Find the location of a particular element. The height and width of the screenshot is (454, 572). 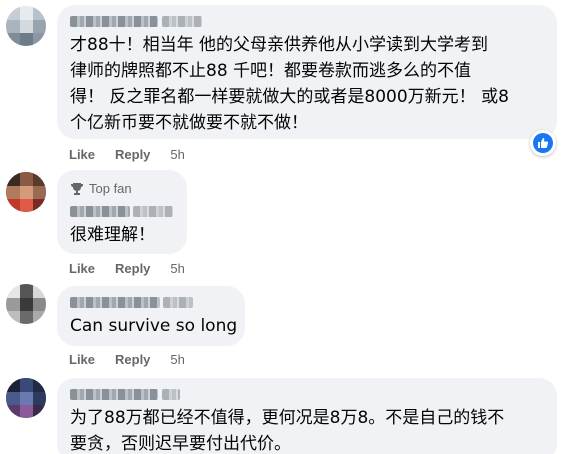

comment-text: Can survive so long is located at coordinates (154, 326).